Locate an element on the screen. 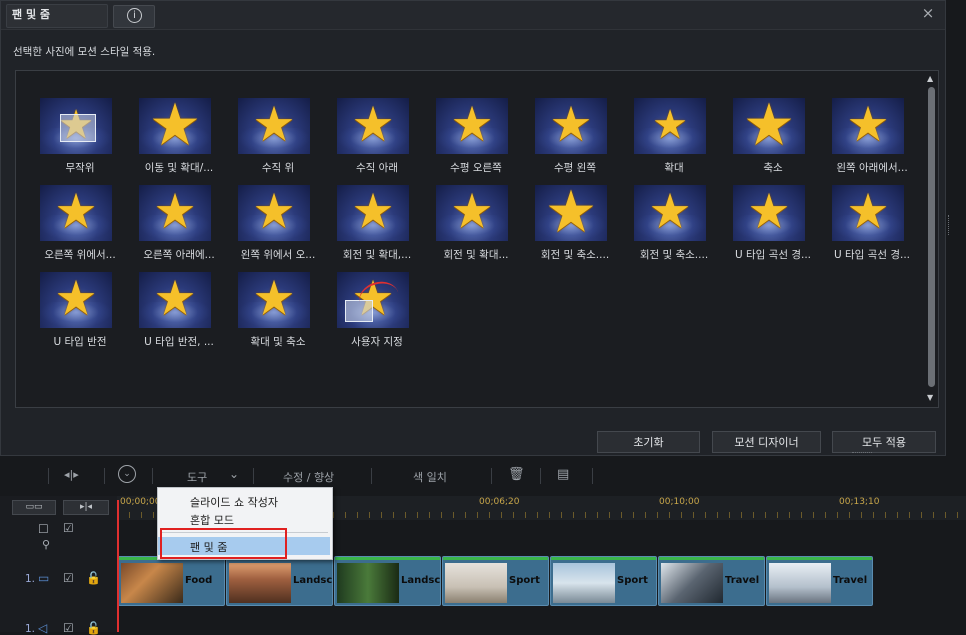 This screenshot has height=635, width=966. track-enable-checkbox: ☑ is located at coordinates (68, 528).